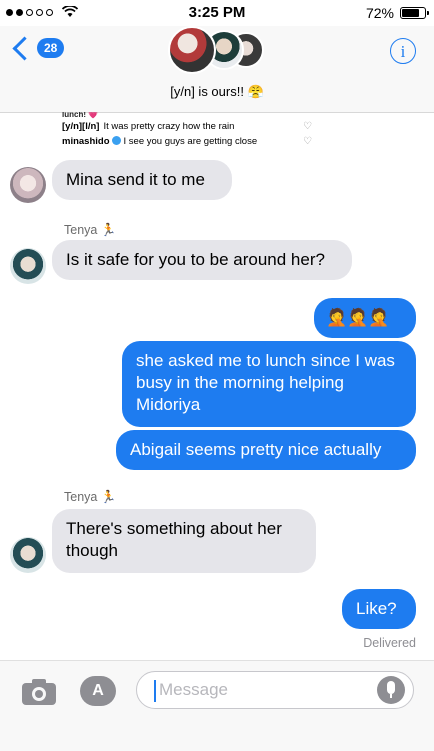 The image size is (434, 751). I want to click on battery-indicator: 72%, so click(397, 13).